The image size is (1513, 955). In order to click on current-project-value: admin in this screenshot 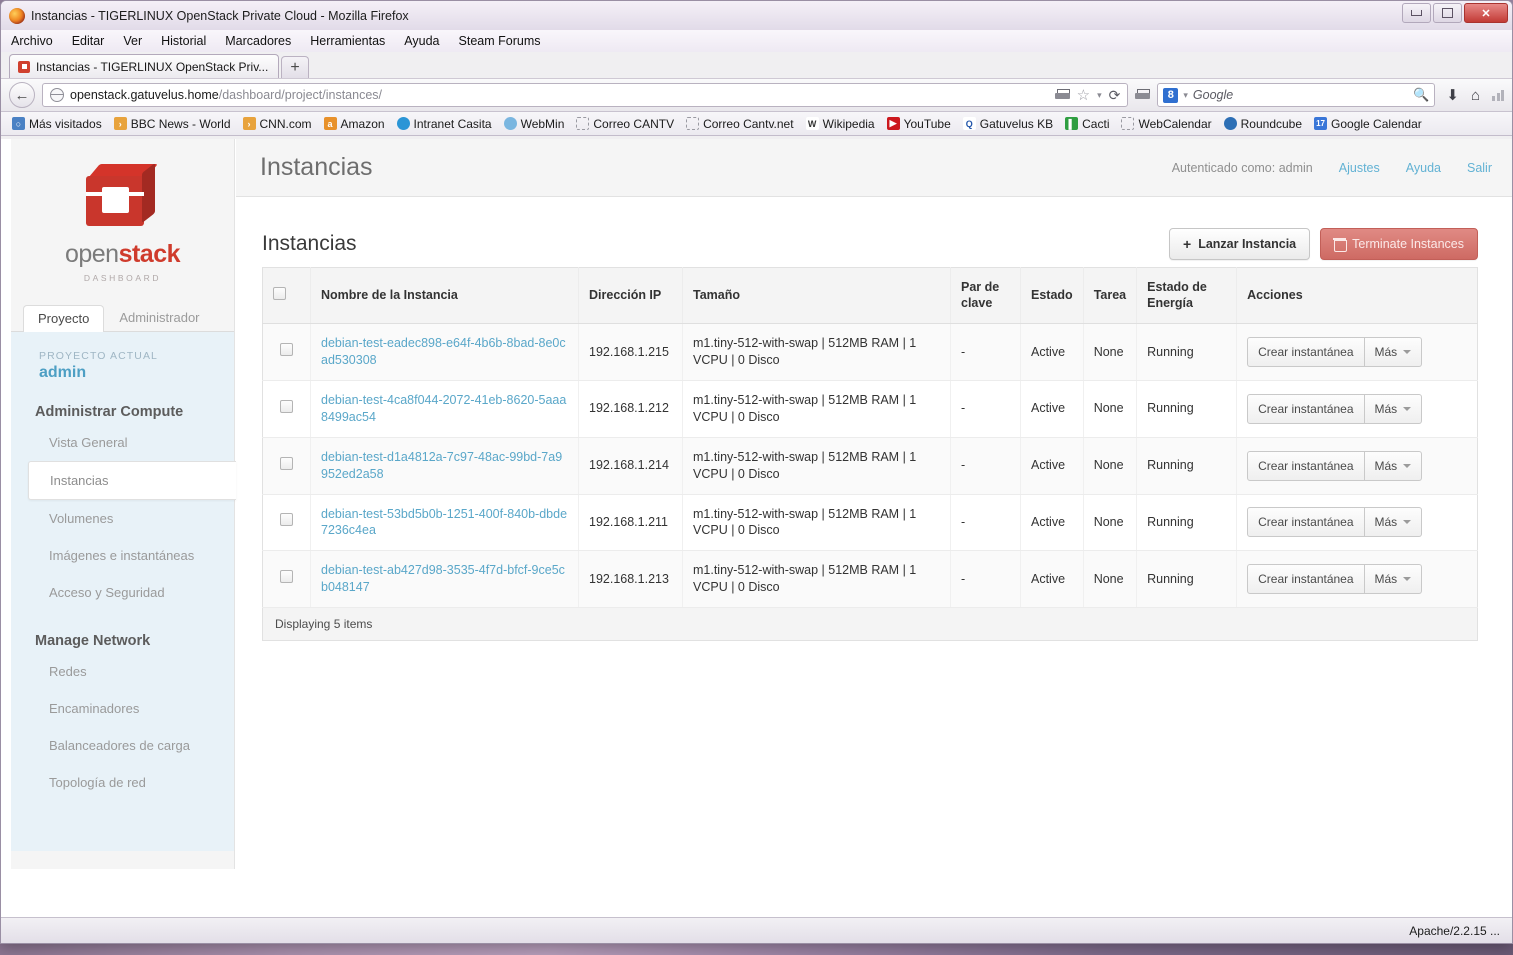, I will do `click(63, 372)`.